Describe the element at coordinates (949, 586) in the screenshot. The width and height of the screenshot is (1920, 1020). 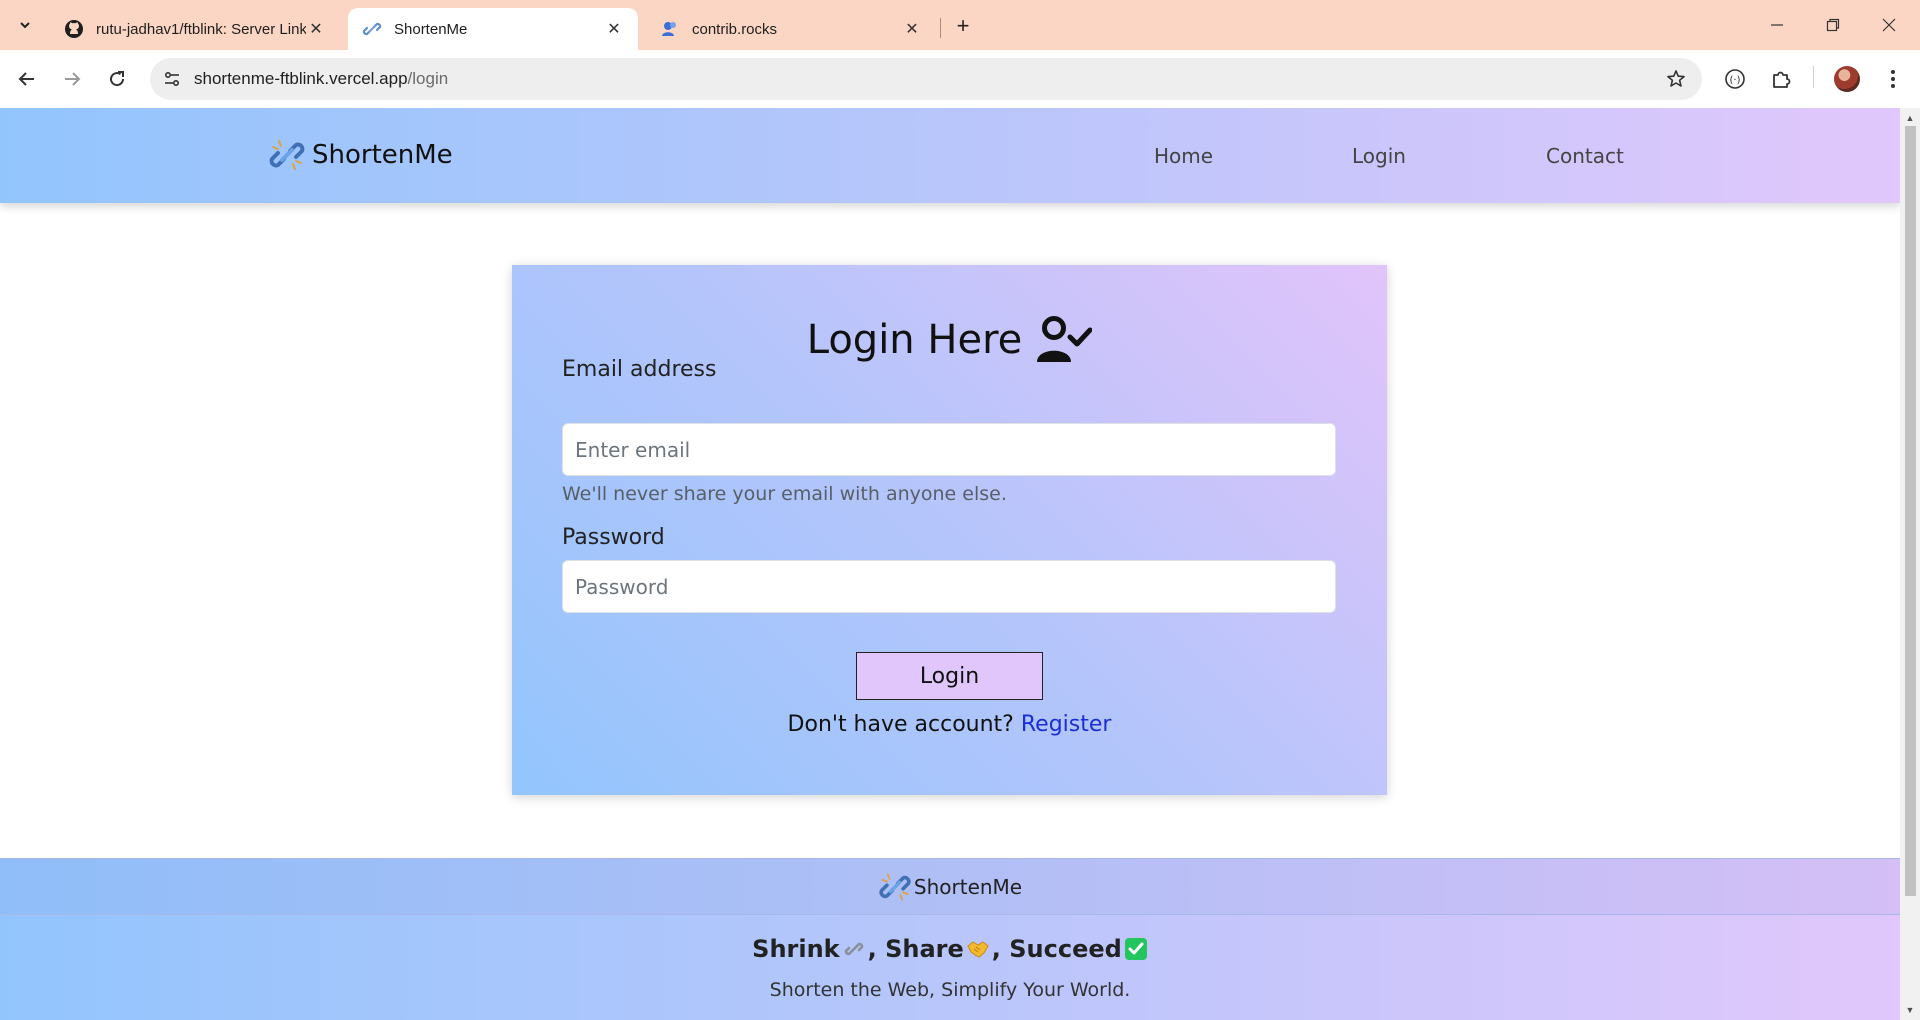
I see `password-field` at that location.